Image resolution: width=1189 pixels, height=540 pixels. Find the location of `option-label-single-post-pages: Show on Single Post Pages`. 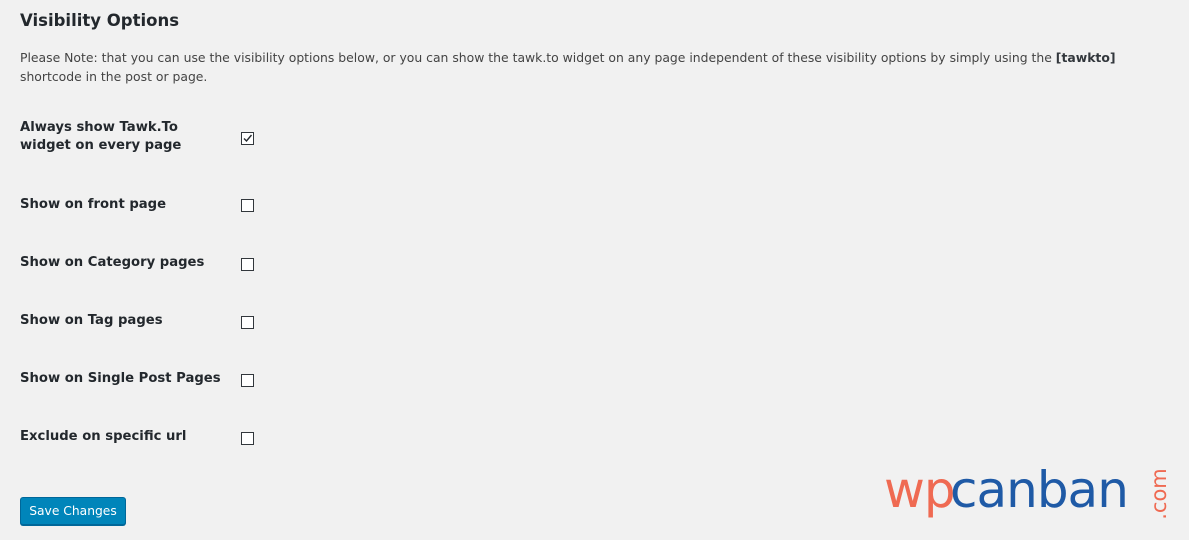

option-label-single-post-pages: Show on Single Post Pages is located at coordinates (120, 378).